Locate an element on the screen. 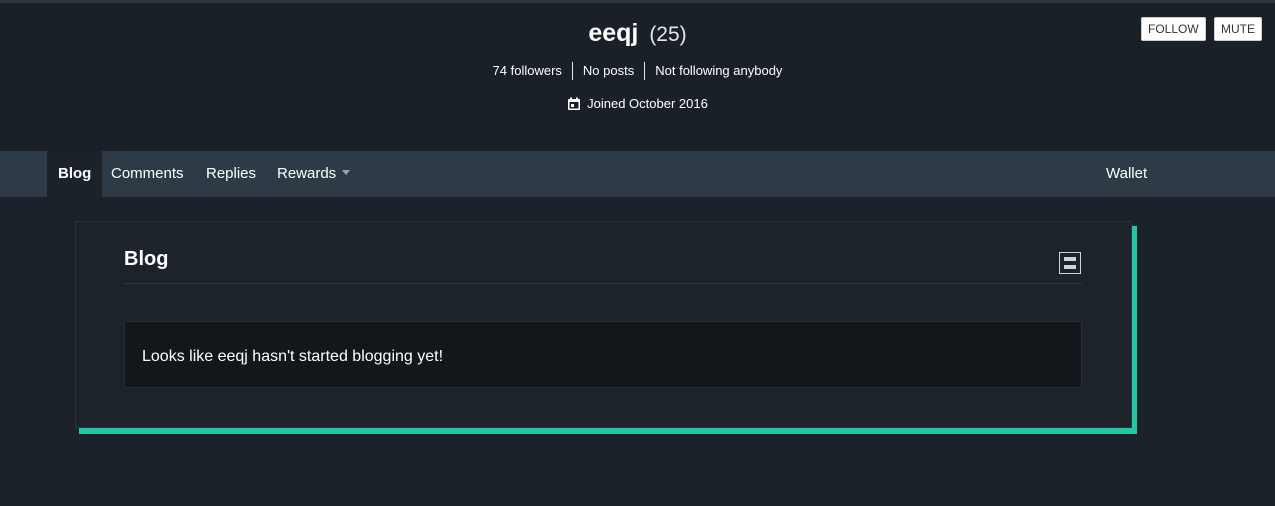 The width and height of the screenshot is (1275, 506). followers-count: 74 followers is located at coordinates (527, 71).